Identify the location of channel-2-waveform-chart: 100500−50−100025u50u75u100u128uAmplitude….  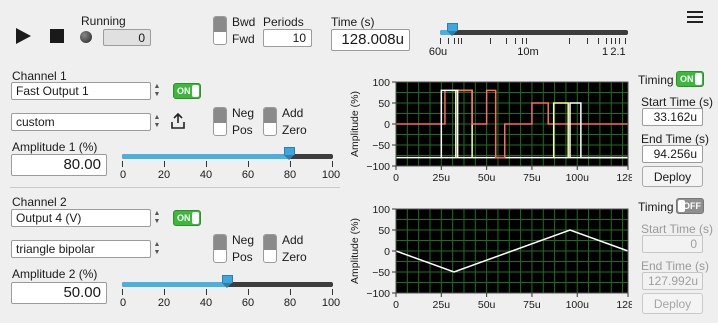
(490, 258).